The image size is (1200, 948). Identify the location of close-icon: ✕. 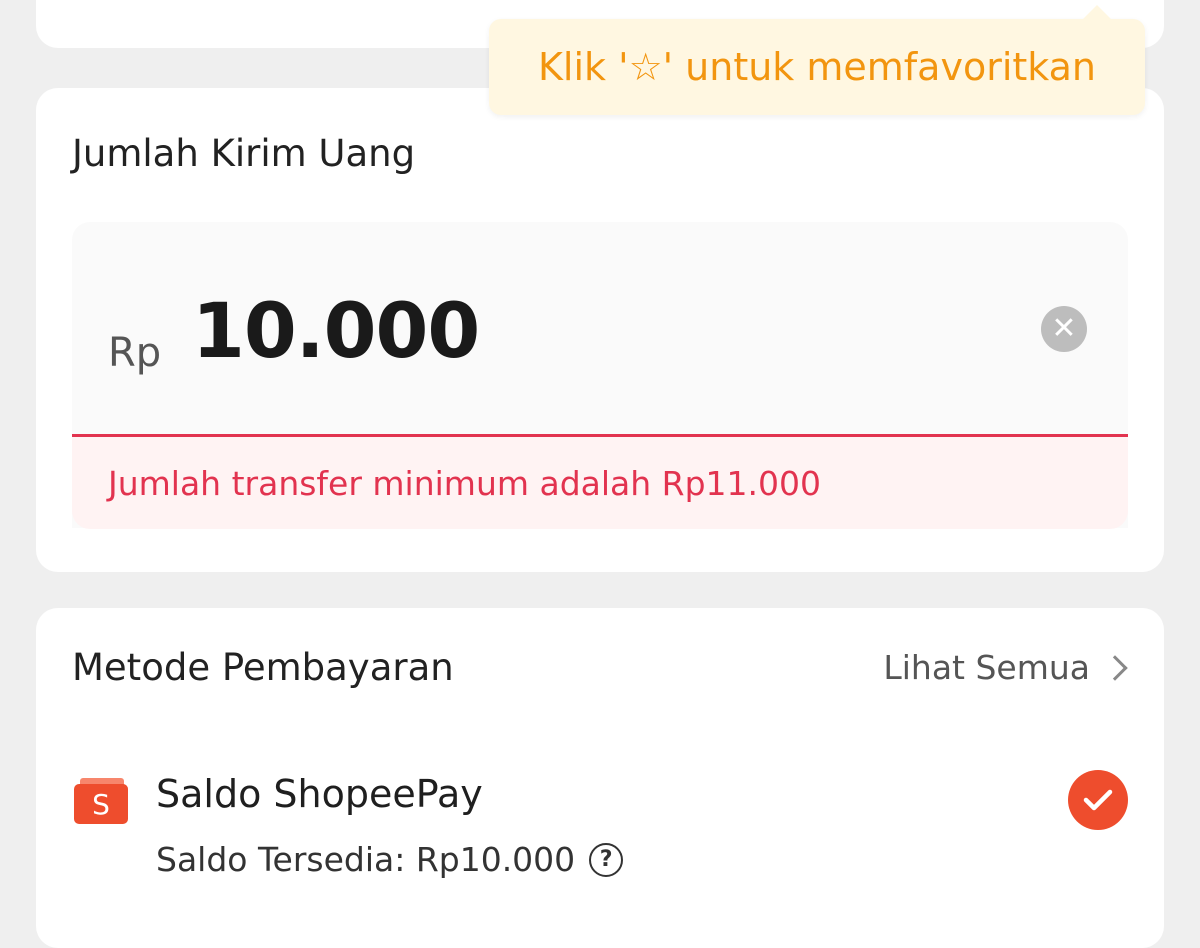
(1064, 328).